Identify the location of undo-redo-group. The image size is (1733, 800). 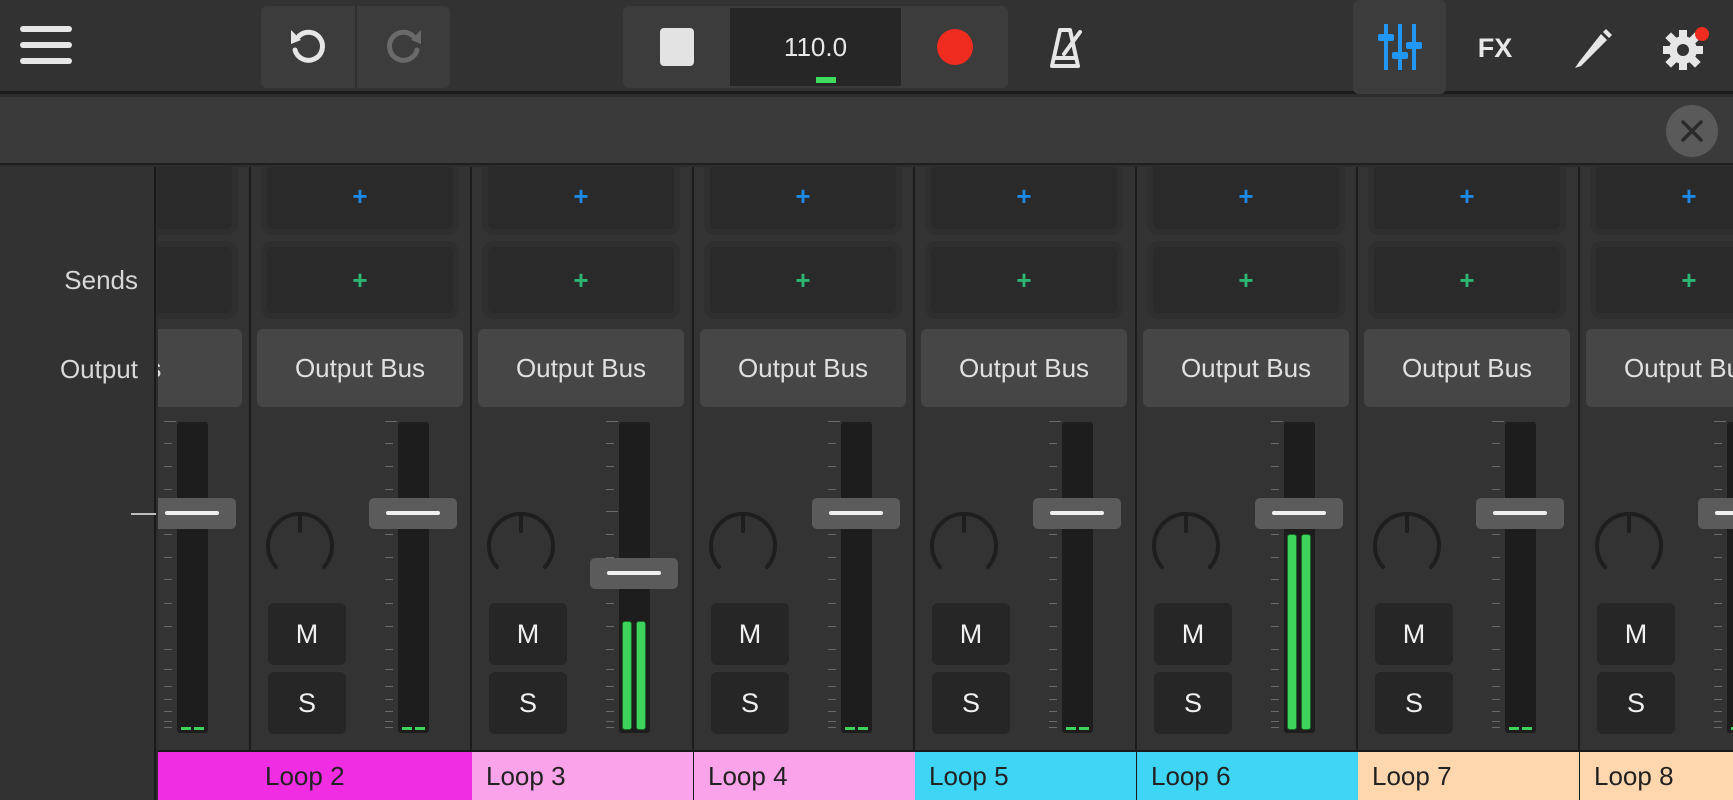
(355, 47).